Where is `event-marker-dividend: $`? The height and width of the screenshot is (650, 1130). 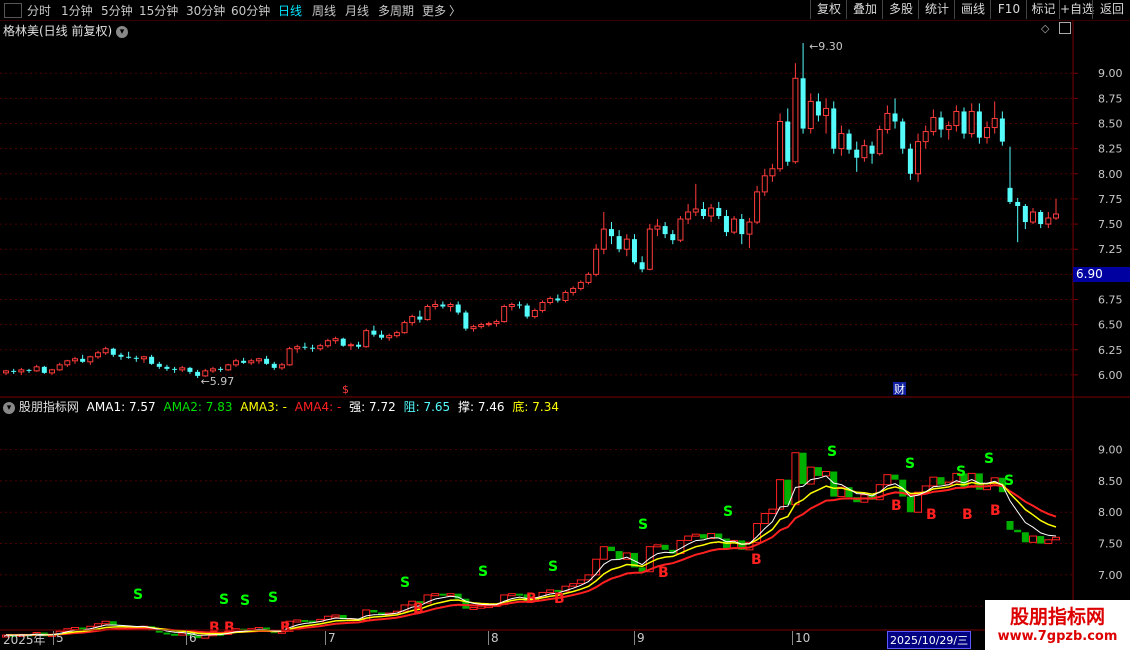 event-marker-dividend: $ is located at coordinates (345, 389).